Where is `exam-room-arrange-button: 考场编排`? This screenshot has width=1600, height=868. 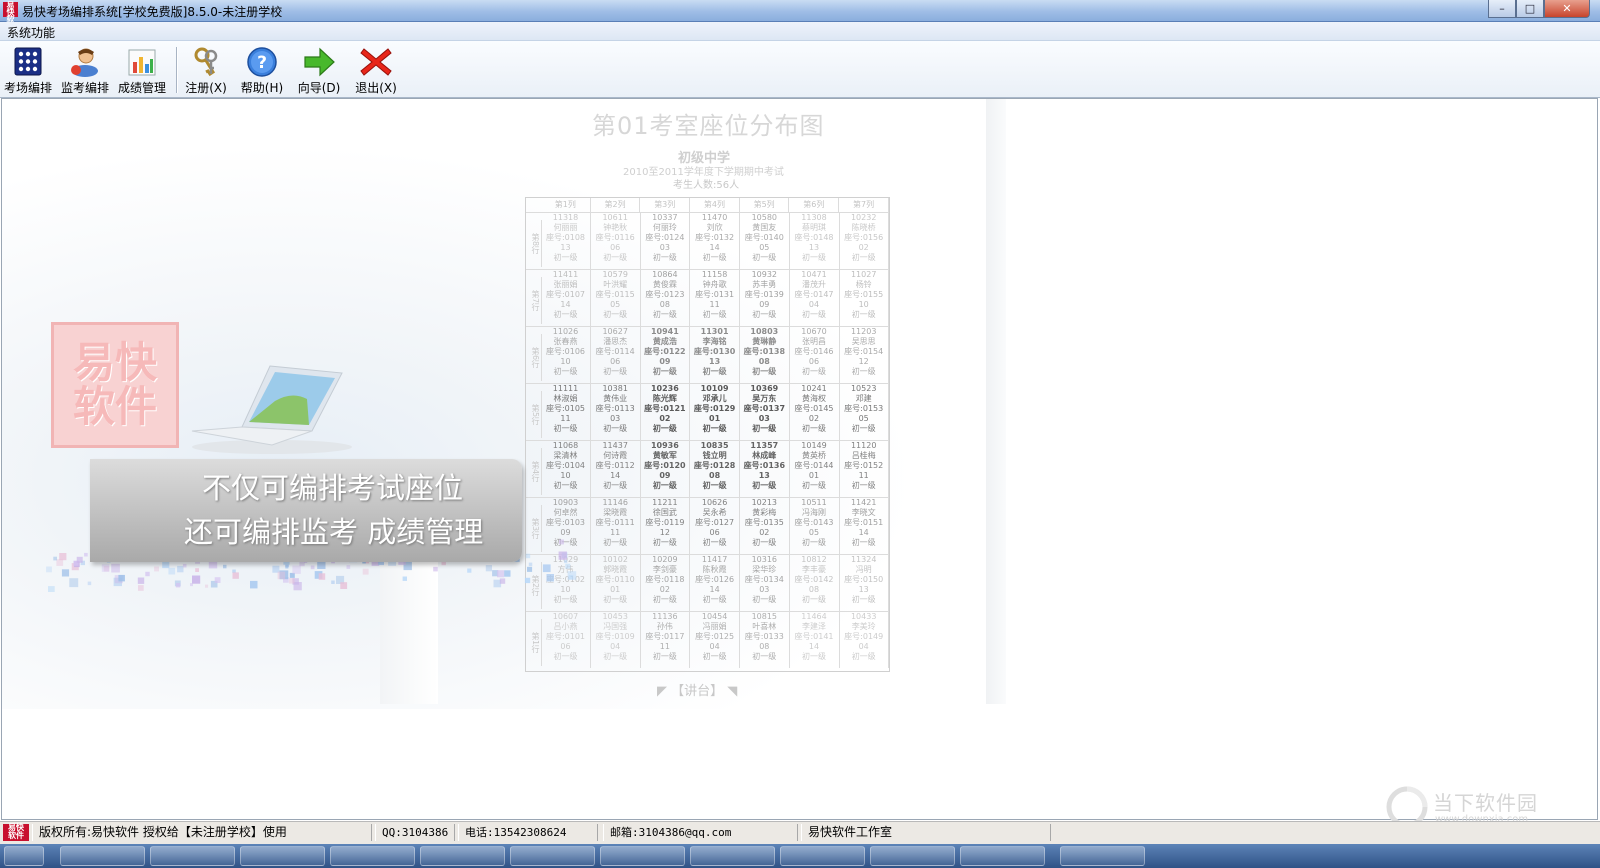 exam-room-arrange-button: 考场编排 is located at coordinates (28, 70).